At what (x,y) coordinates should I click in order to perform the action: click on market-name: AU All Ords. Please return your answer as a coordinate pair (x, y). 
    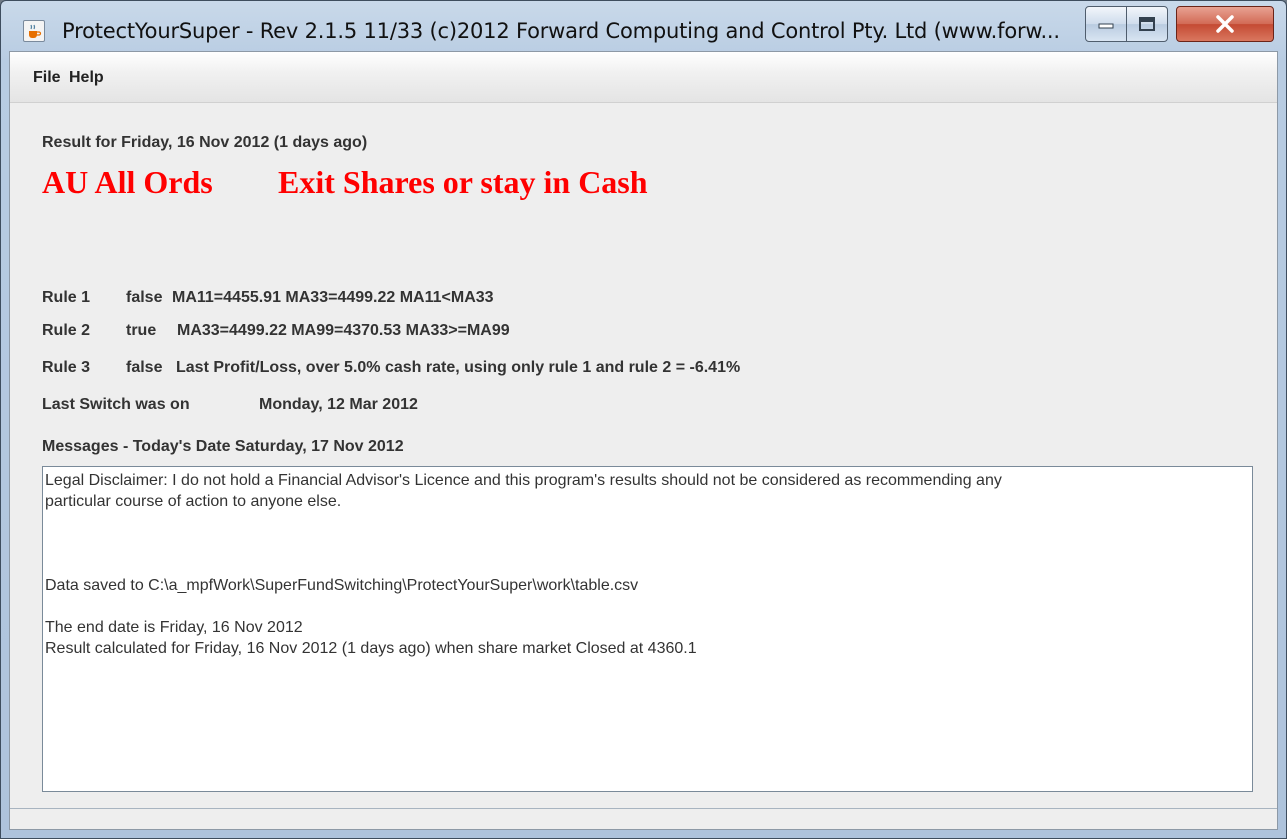
    Looking at the image, I should click on (127, 182).